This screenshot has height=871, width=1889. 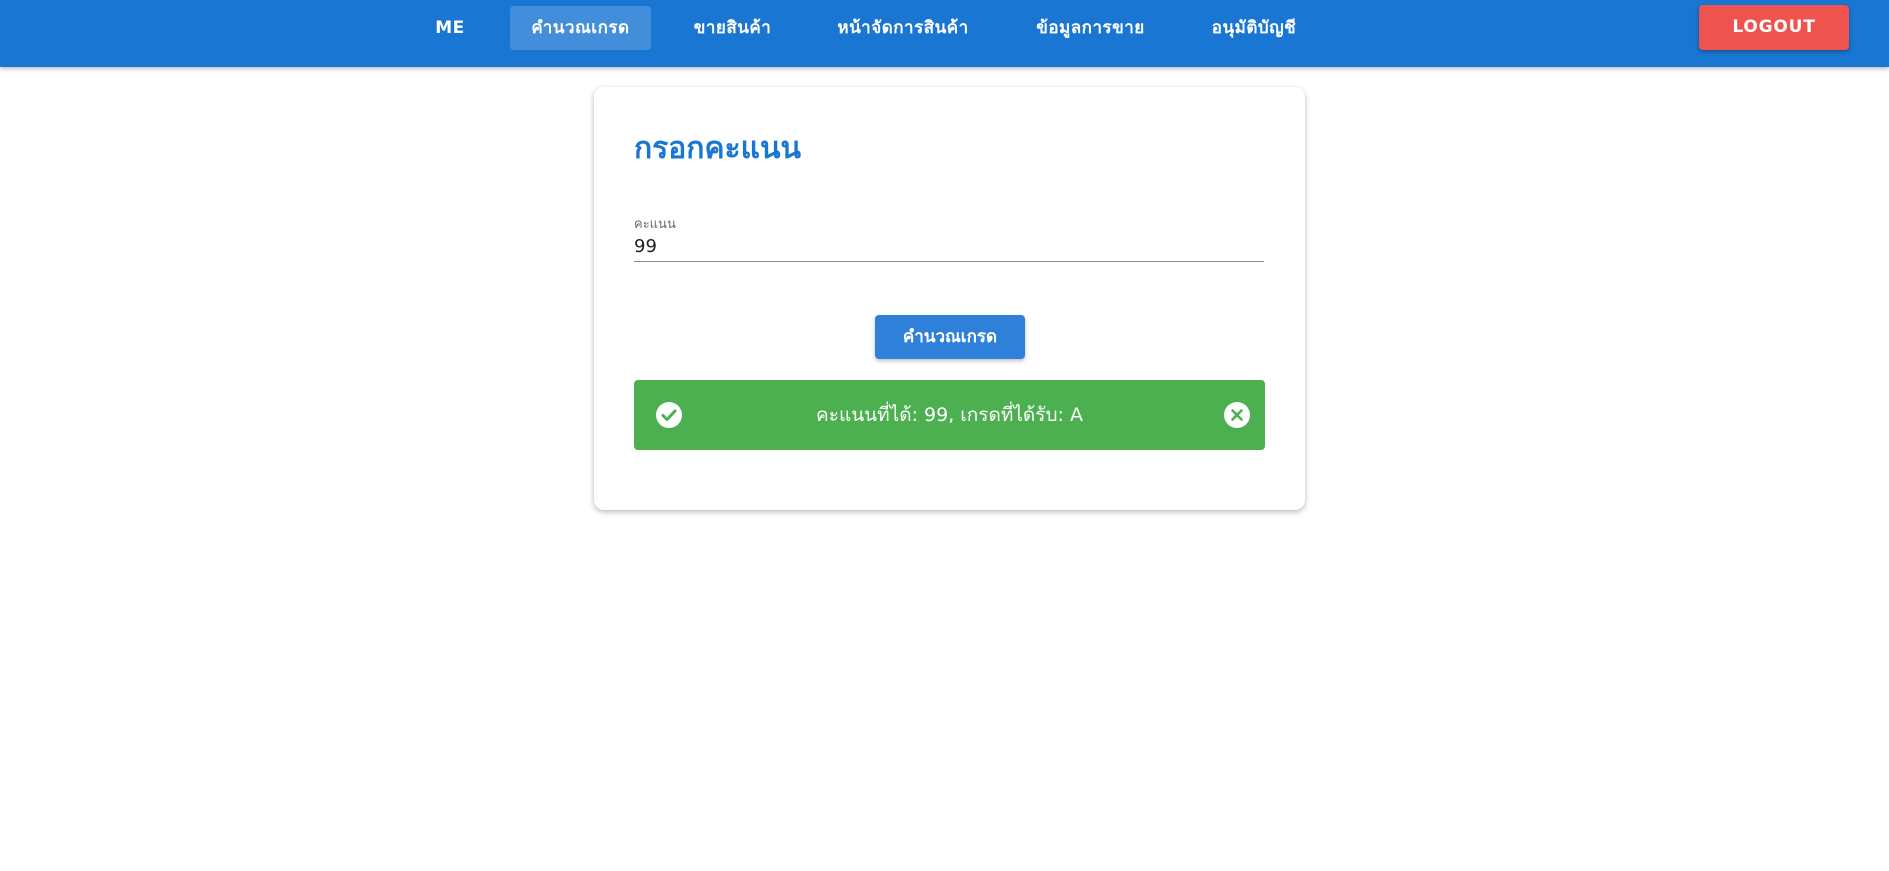 What do you see at coordinates (949, 246) in the screenshot?
I see `score-input` at bounding box center [949, 246].